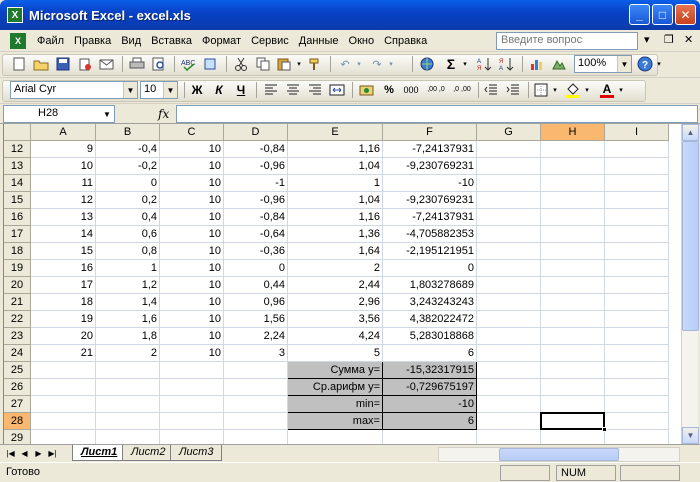 This screenshot has height=482, width=700. I want to click on copy-icon, so click(263, 64).